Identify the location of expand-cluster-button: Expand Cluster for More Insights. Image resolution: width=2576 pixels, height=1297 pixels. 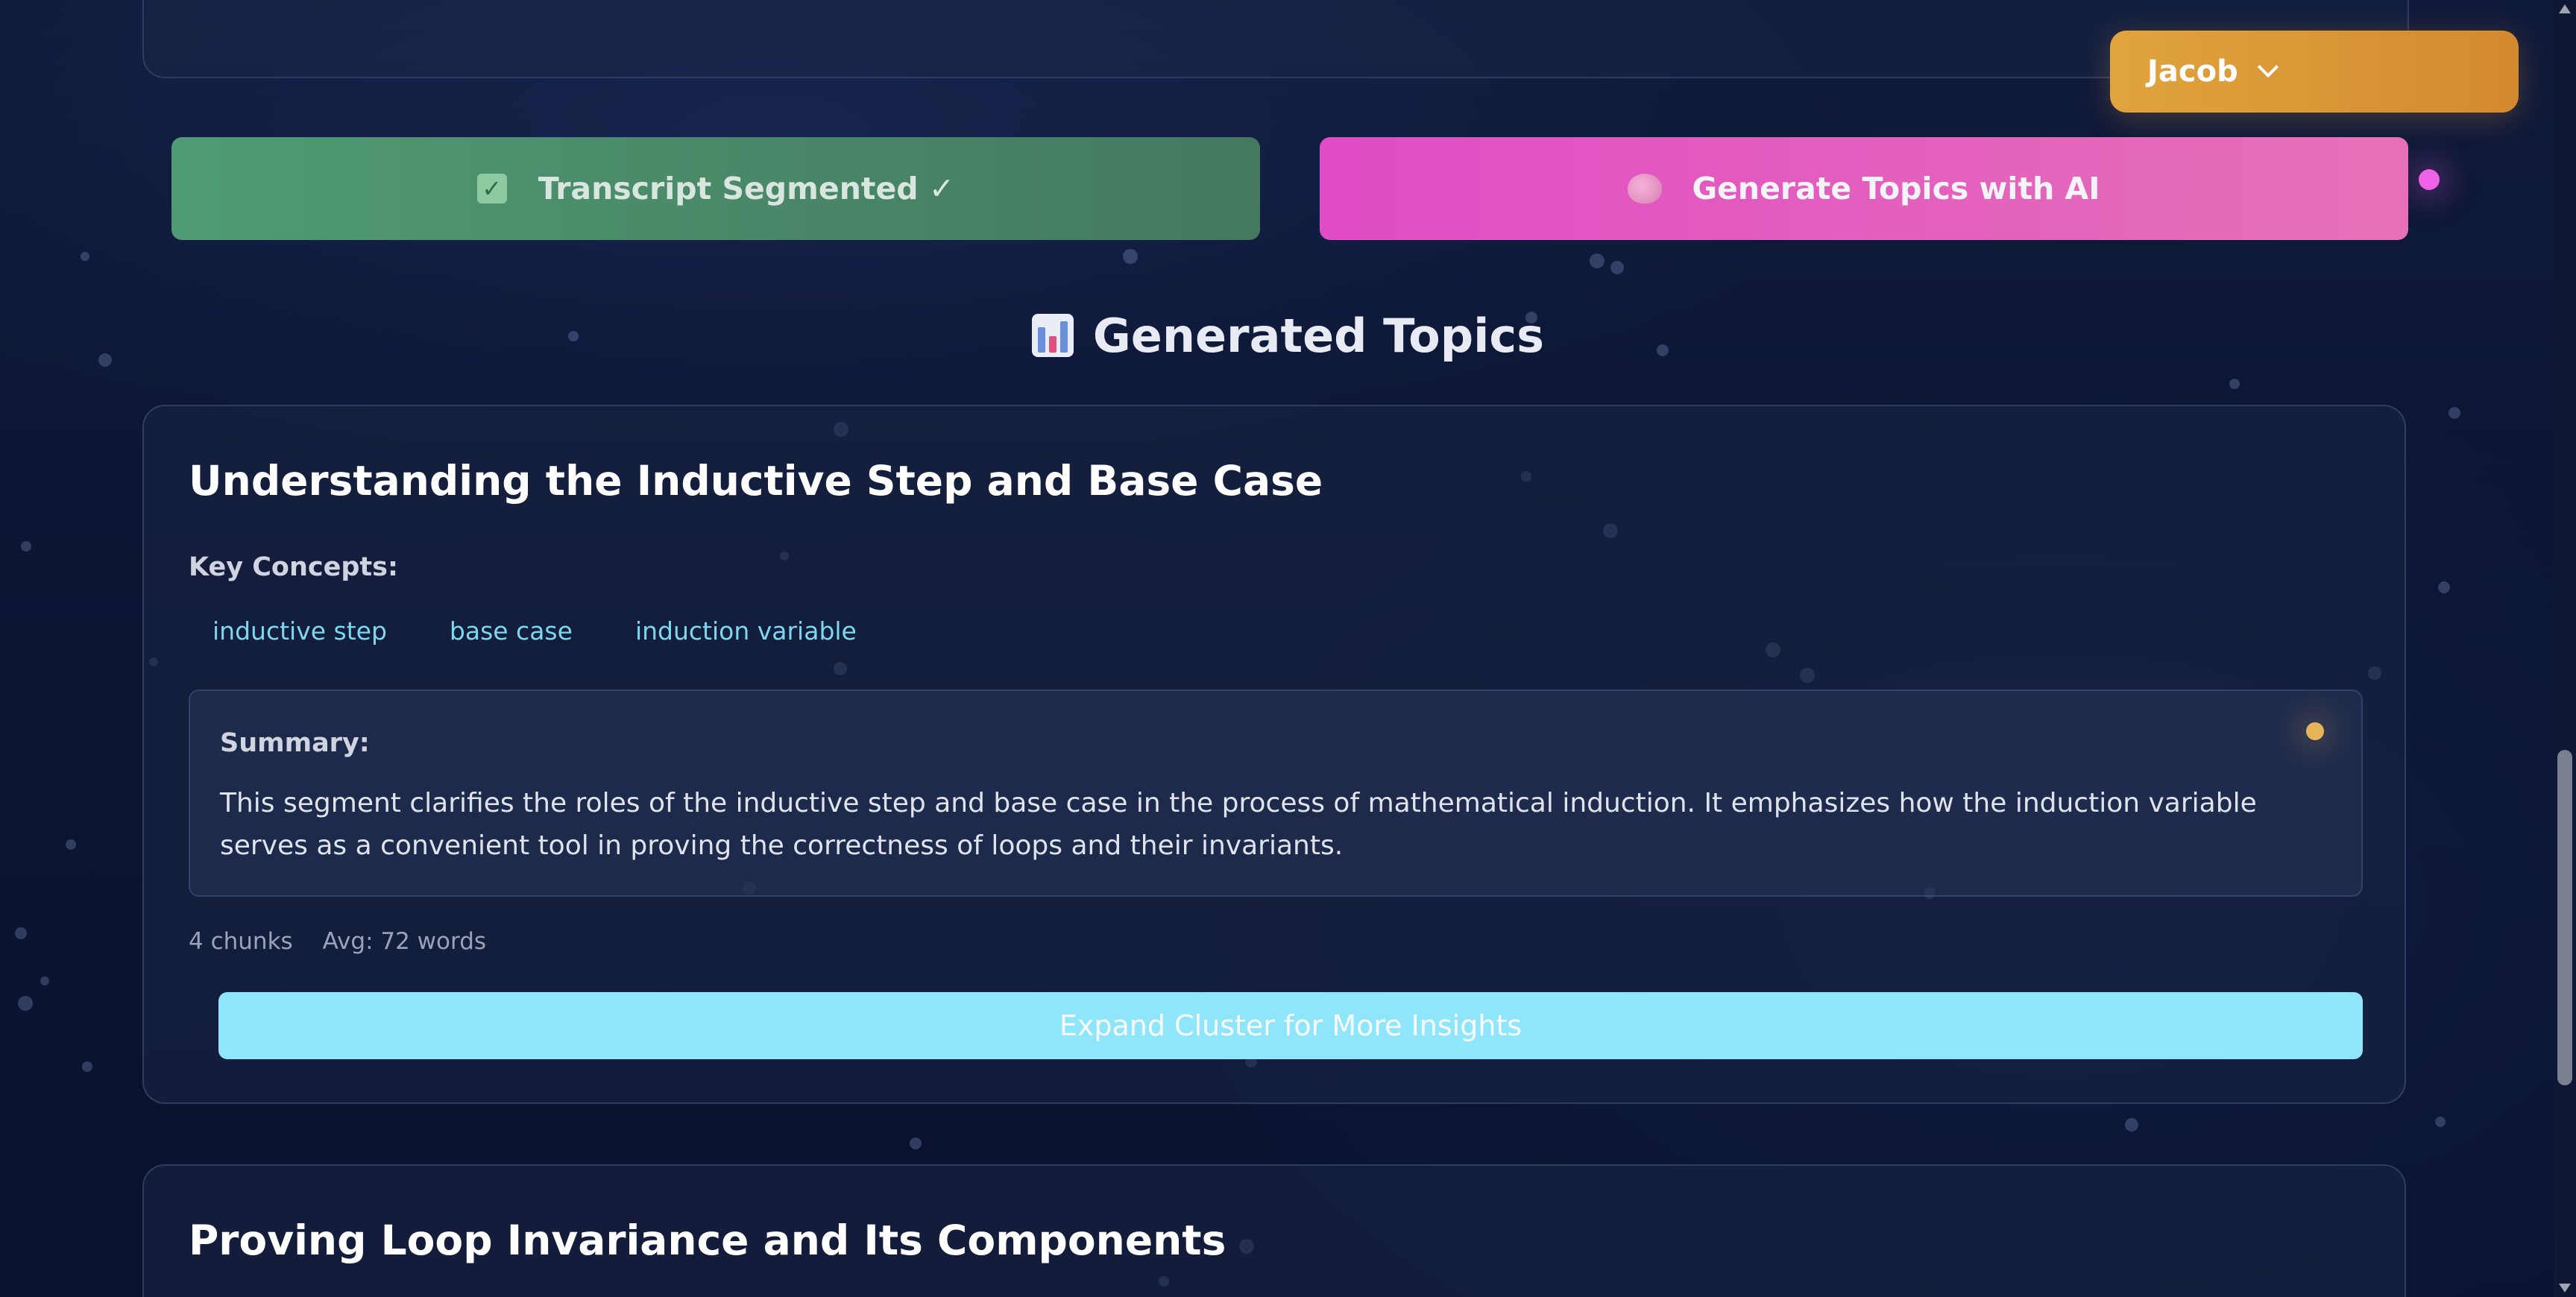
(1290, 1025).